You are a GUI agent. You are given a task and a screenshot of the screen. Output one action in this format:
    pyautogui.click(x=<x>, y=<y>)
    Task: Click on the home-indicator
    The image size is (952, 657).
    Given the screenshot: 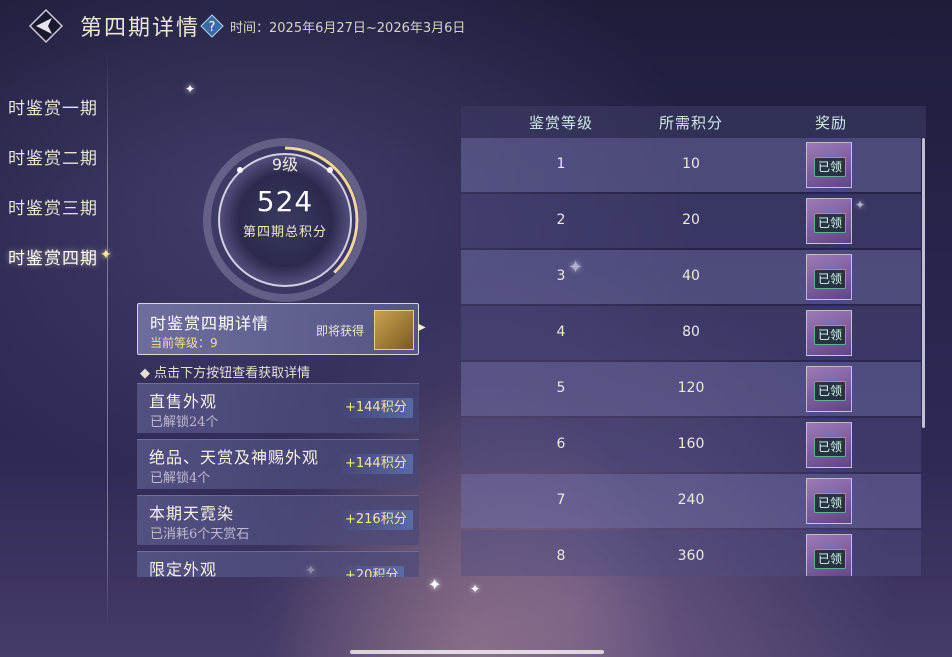 What is the action you would take?
    pyautogui.click(x=477, y=652)
    